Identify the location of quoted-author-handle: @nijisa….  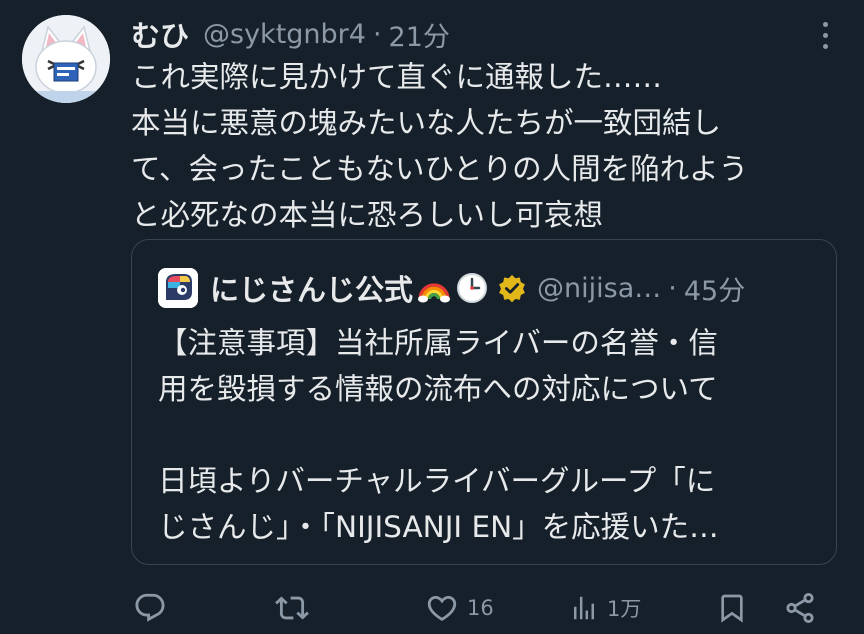
(599, 288).